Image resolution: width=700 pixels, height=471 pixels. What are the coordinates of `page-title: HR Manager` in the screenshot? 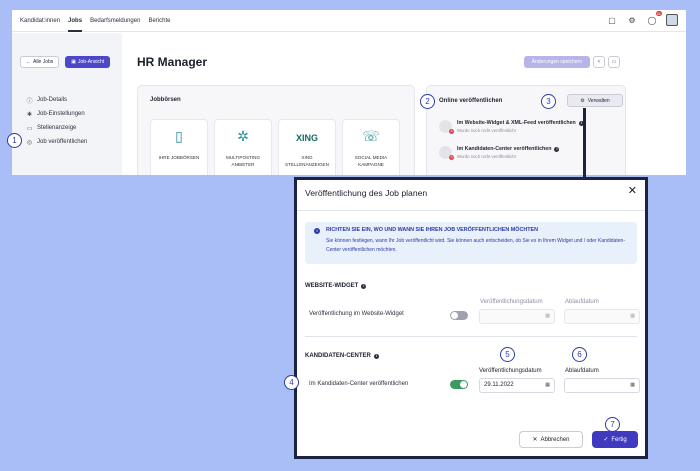 It's located at (172, 62).